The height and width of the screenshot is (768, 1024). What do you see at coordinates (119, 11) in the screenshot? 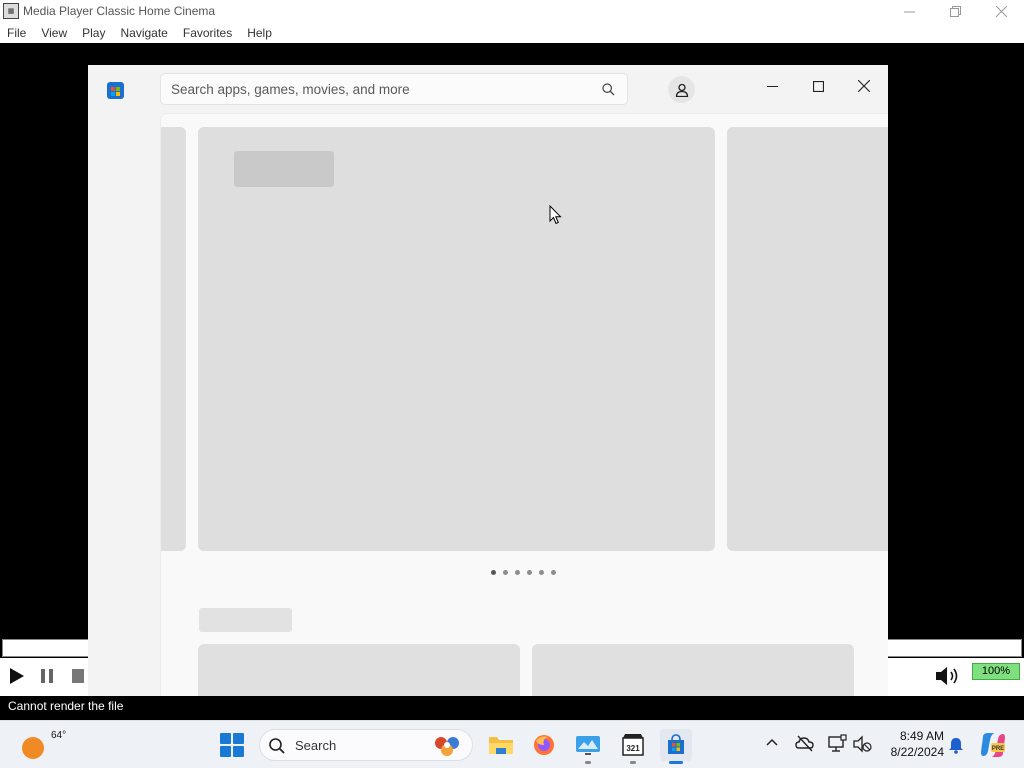
I see `window-title: Media Player Classic Home Cinema` at bounding box center [119, 11].